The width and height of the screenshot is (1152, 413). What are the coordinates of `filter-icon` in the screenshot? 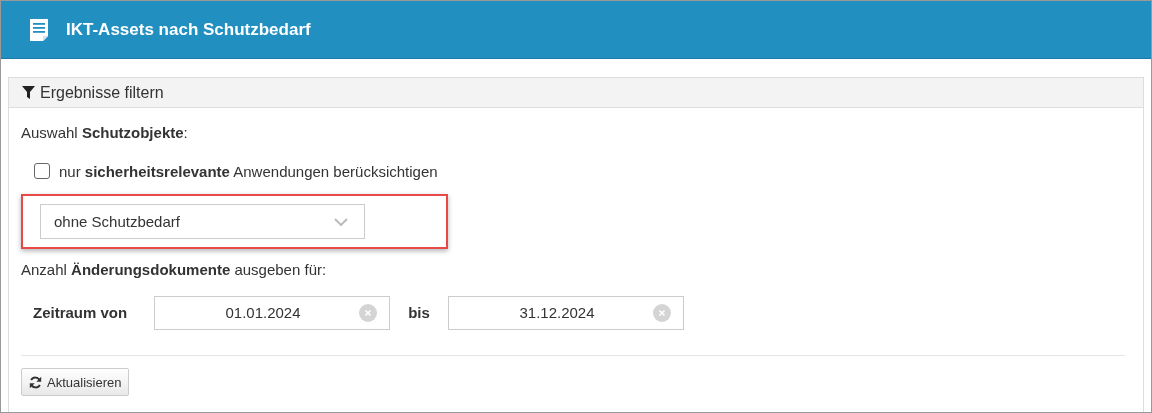 It's located at (28, 92).